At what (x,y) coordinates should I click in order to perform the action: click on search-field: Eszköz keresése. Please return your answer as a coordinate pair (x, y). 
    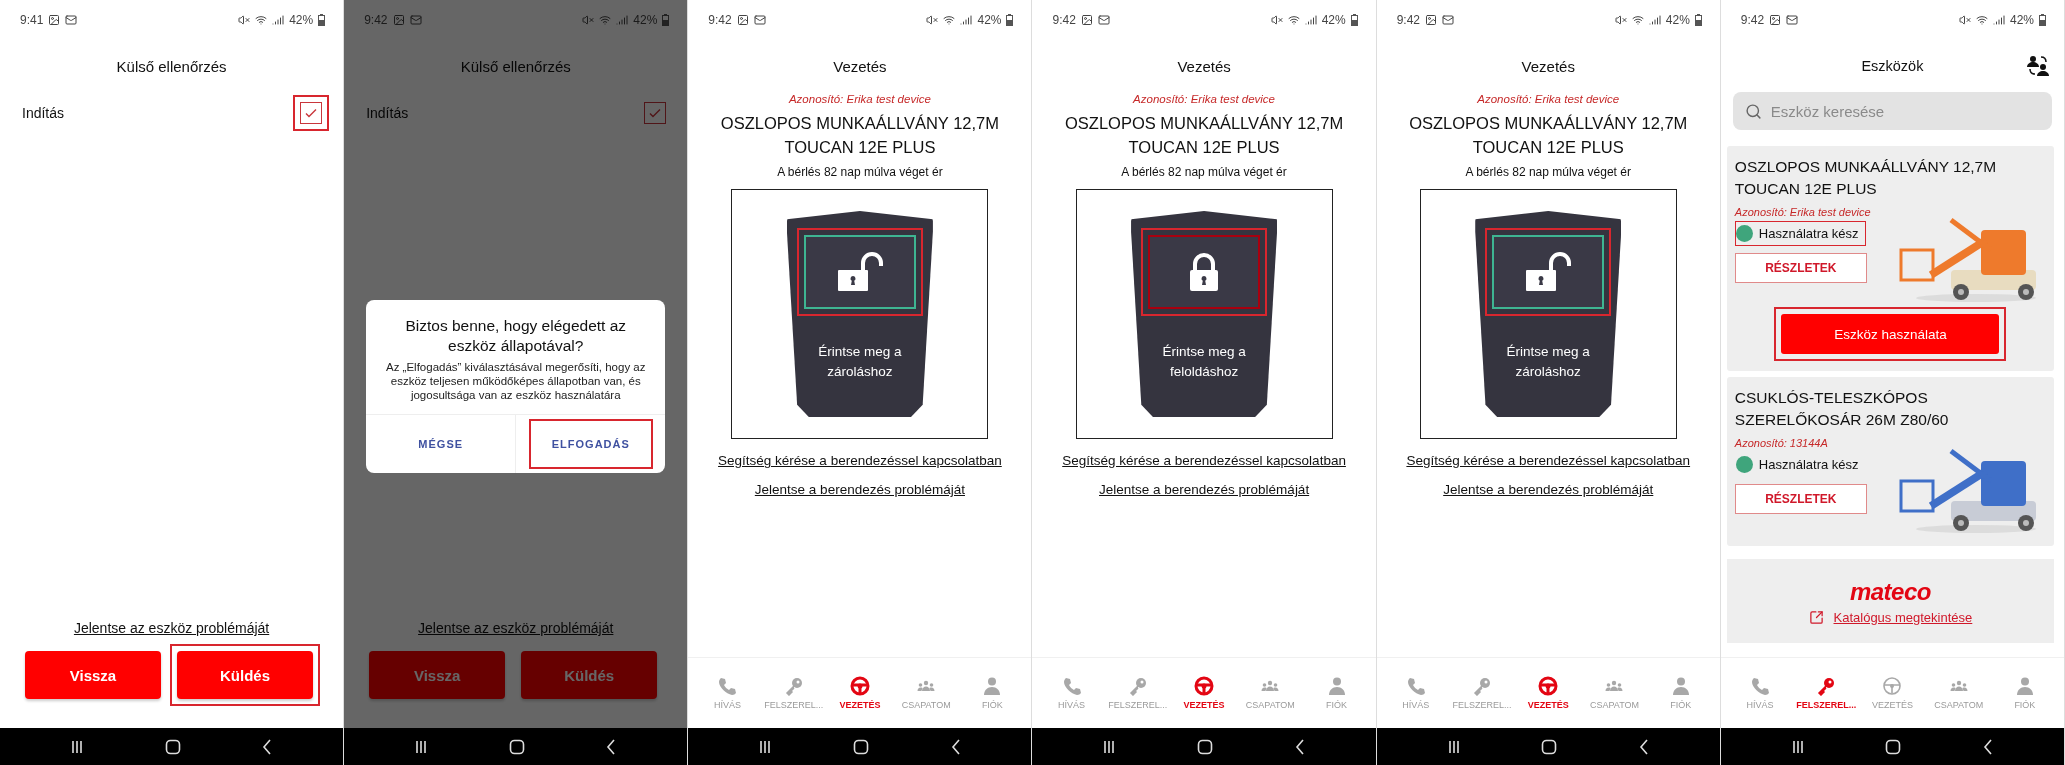
    Looking at the image, I should click on (1892, 111).